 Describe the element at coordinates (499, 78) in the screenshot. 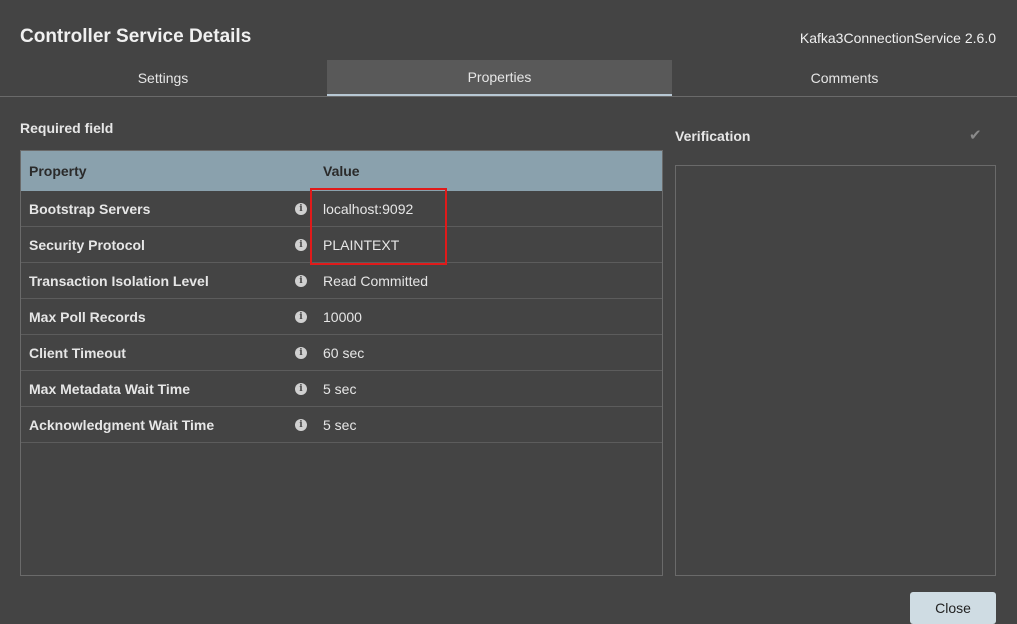

I see `tab-properties: Properties` at that location.